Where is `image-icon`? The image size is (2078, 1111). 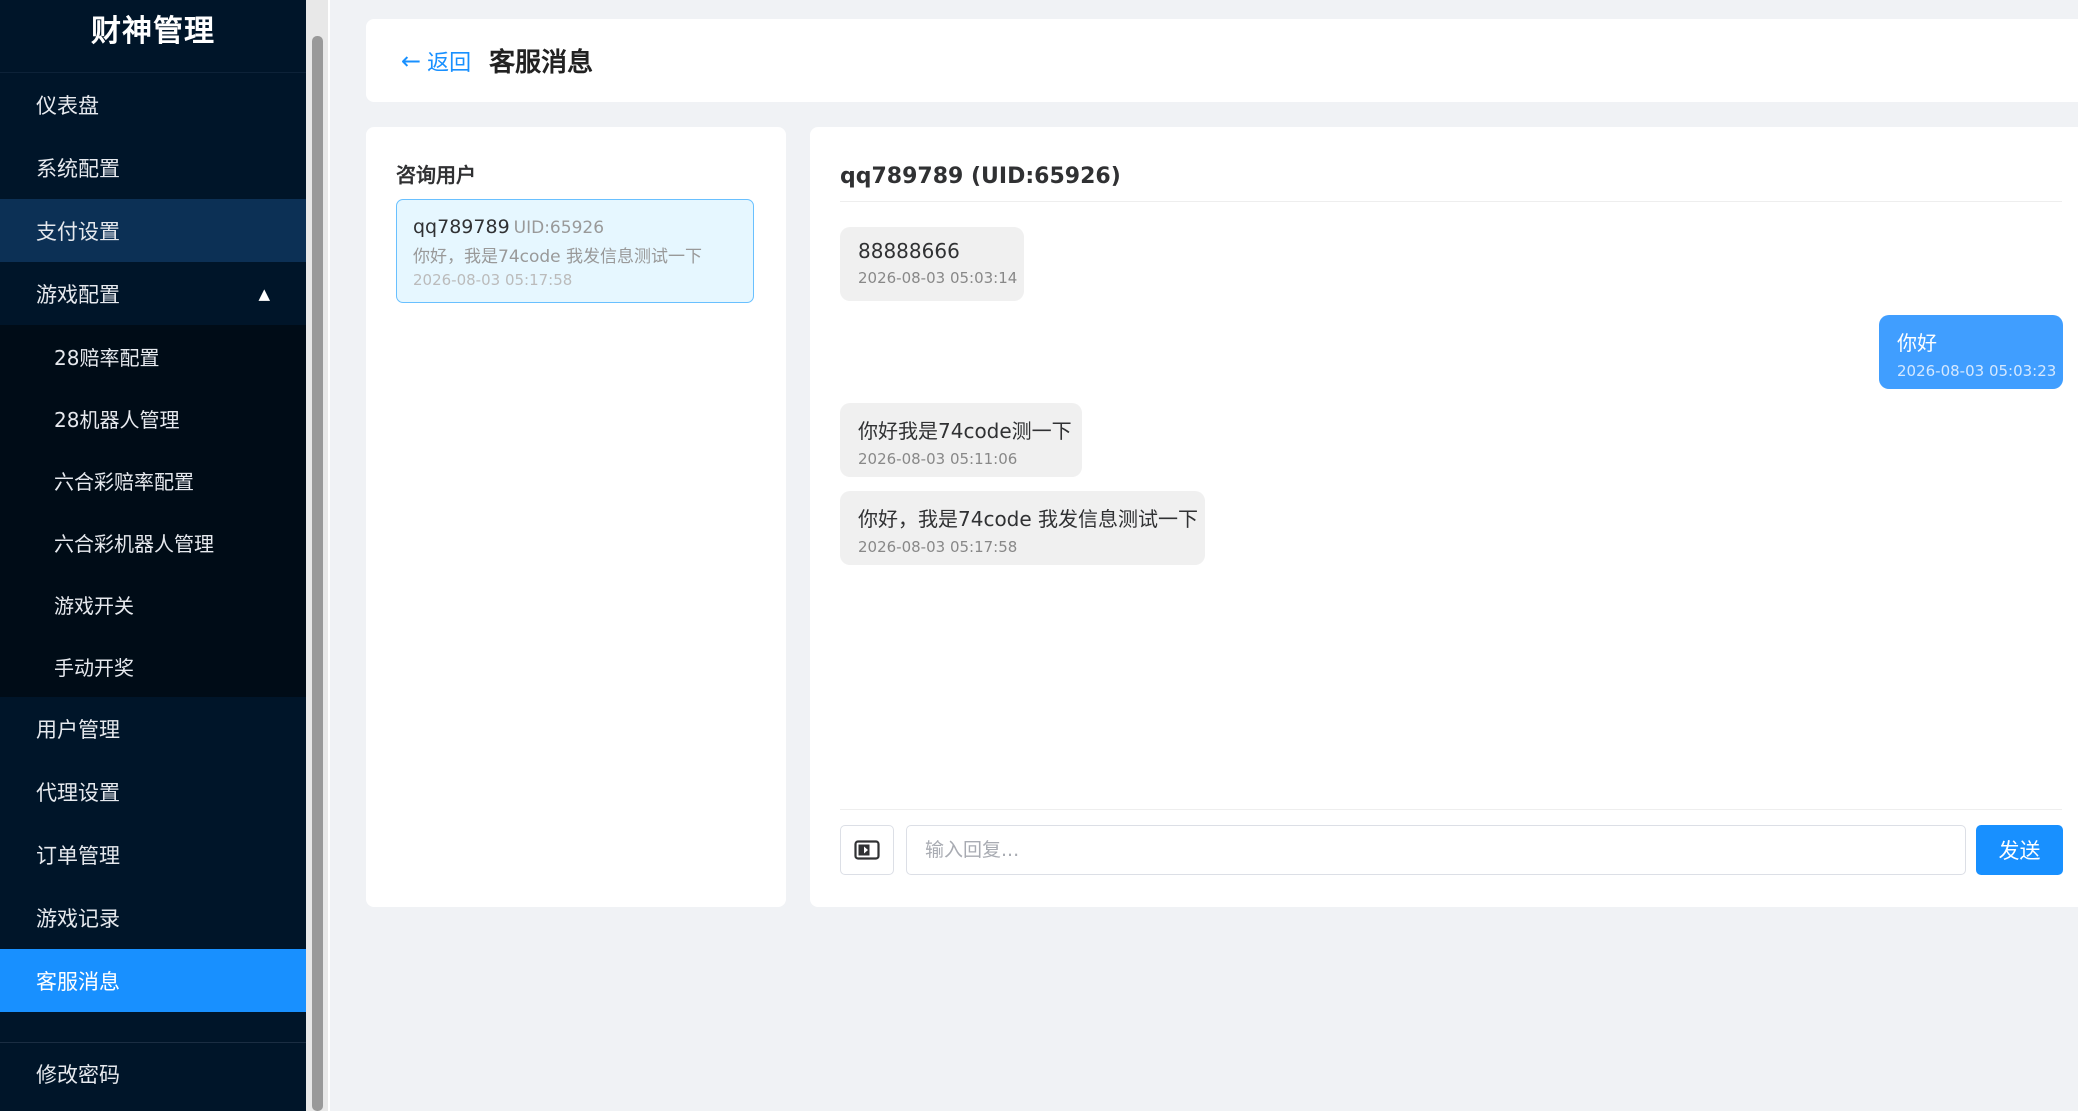
image-icon is located at coordinates (867, 850).